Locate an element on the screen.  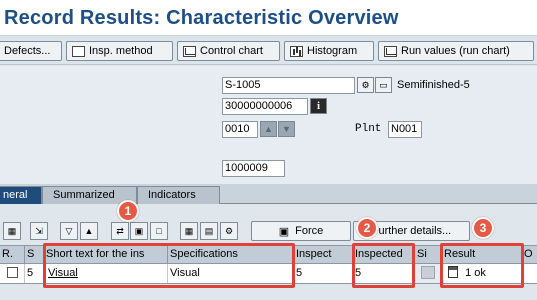
si-icon is located at coordinates (428, 272).